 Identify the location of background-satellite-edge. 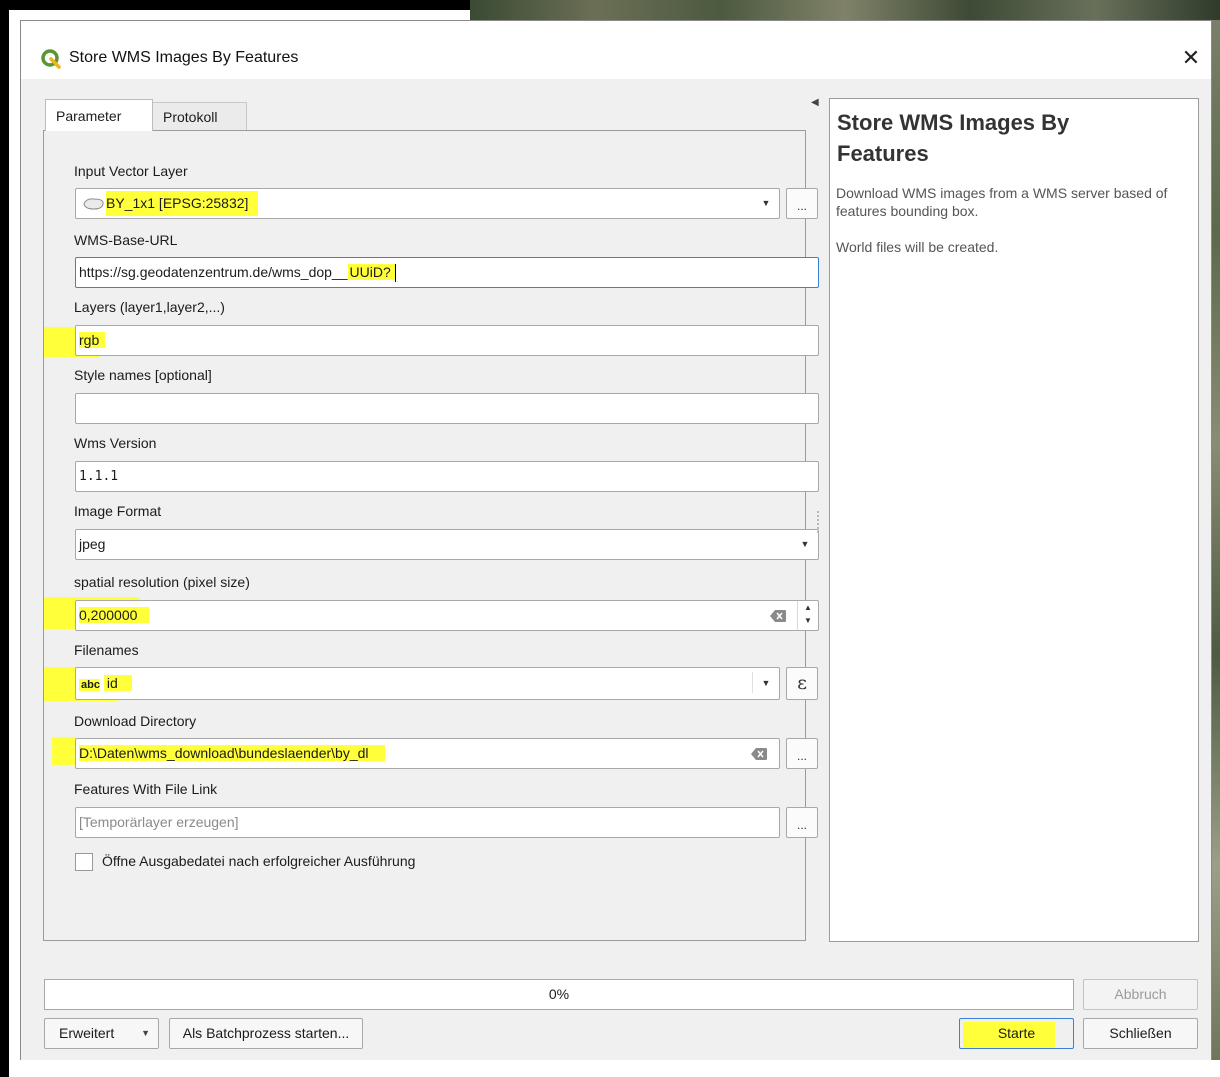
(1216, 548).